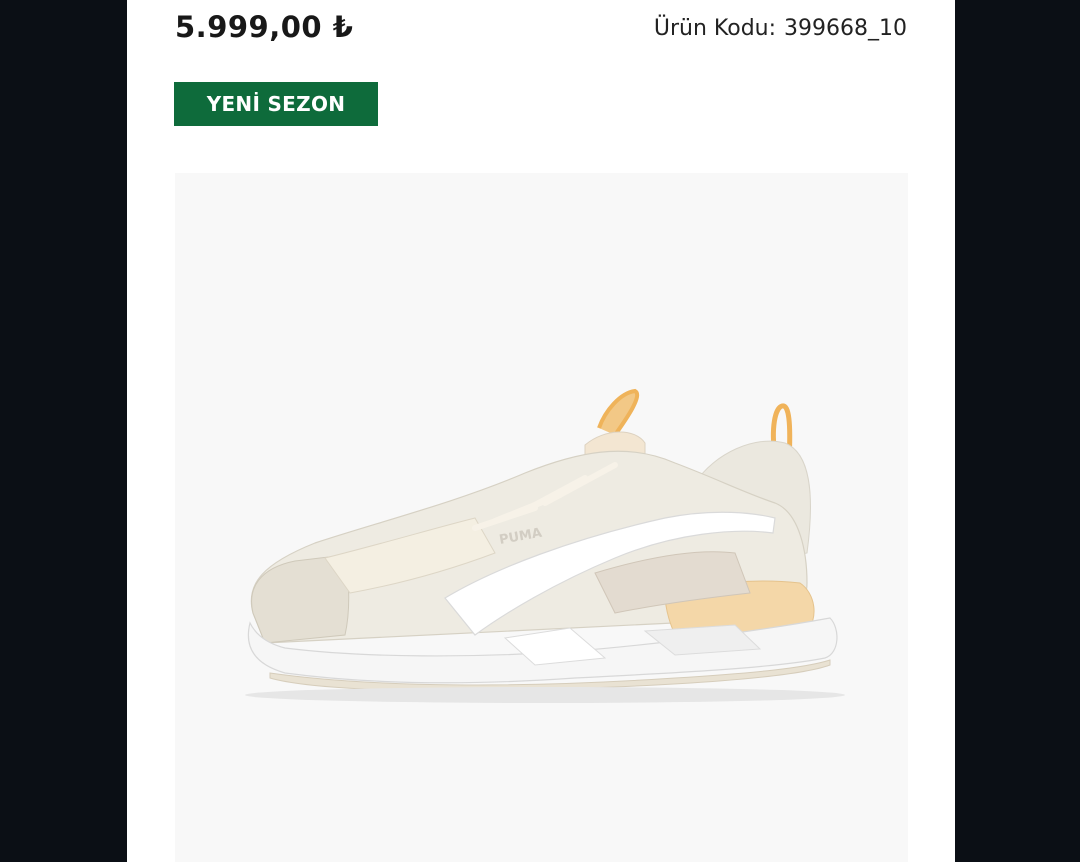 This screenshot has height=862, width=1080. Describe the element at coordinates (545, 695) in the screenshot. I see `ground-shadow` at that location.